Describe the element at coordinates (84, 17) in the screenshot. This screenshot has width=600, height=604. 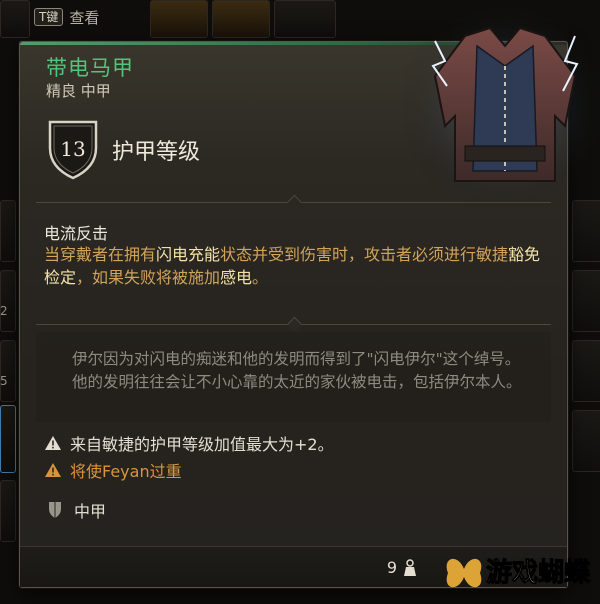
I see `inspect-hint-label: 查看` at that location.